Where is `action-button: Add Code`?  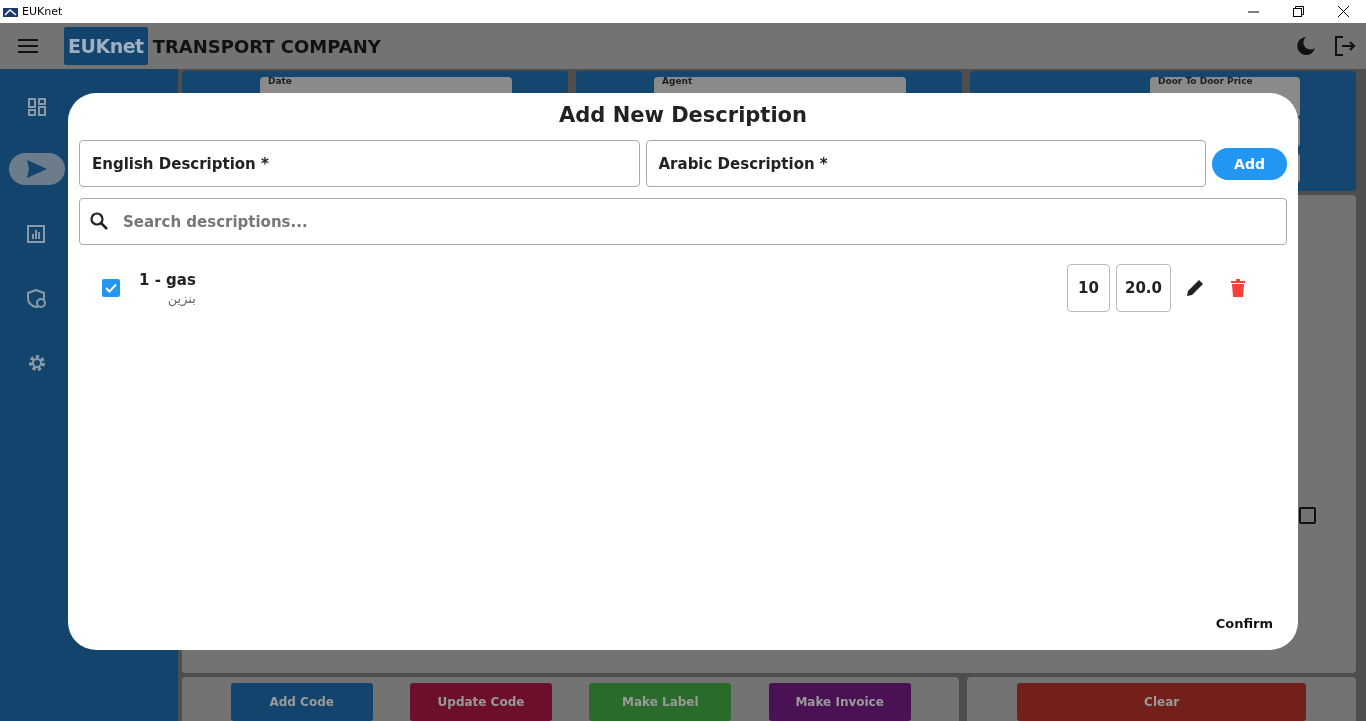
action-button: Add Code is located at coordinates (301, 702).